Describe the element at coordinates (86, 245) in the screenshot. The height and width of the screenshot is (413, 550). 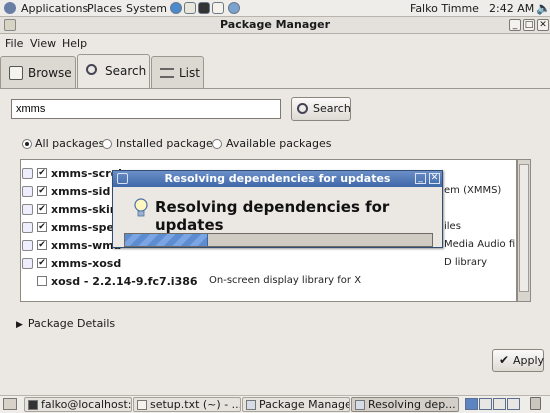
I see `package-name: xmms-wma` at that location.